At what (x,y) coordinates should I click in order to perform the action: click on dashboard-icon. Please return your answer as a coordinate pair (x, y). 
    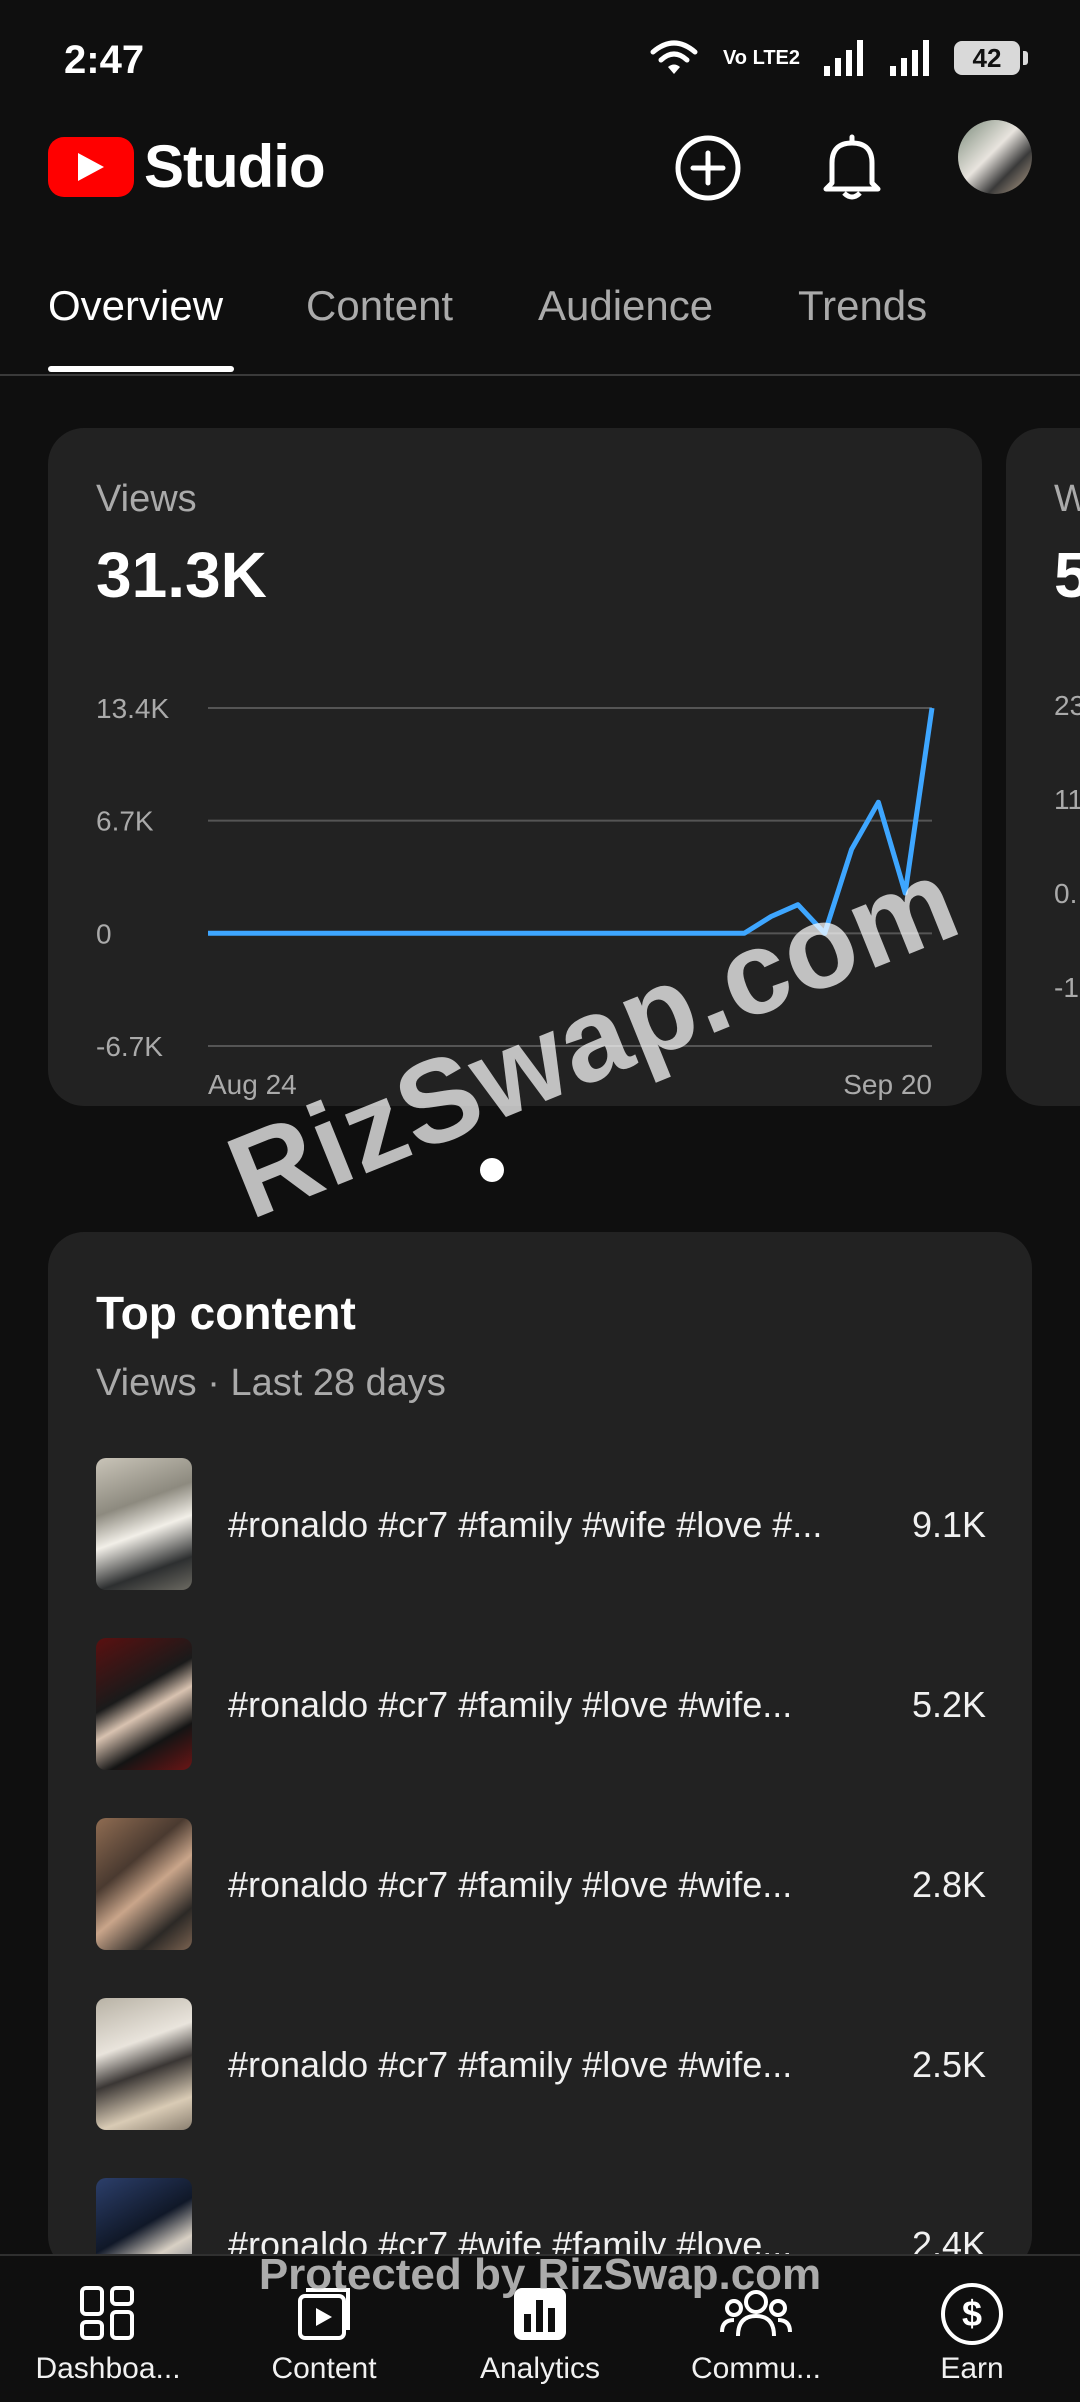
    Looking at the image, I should click on (108, 2314).